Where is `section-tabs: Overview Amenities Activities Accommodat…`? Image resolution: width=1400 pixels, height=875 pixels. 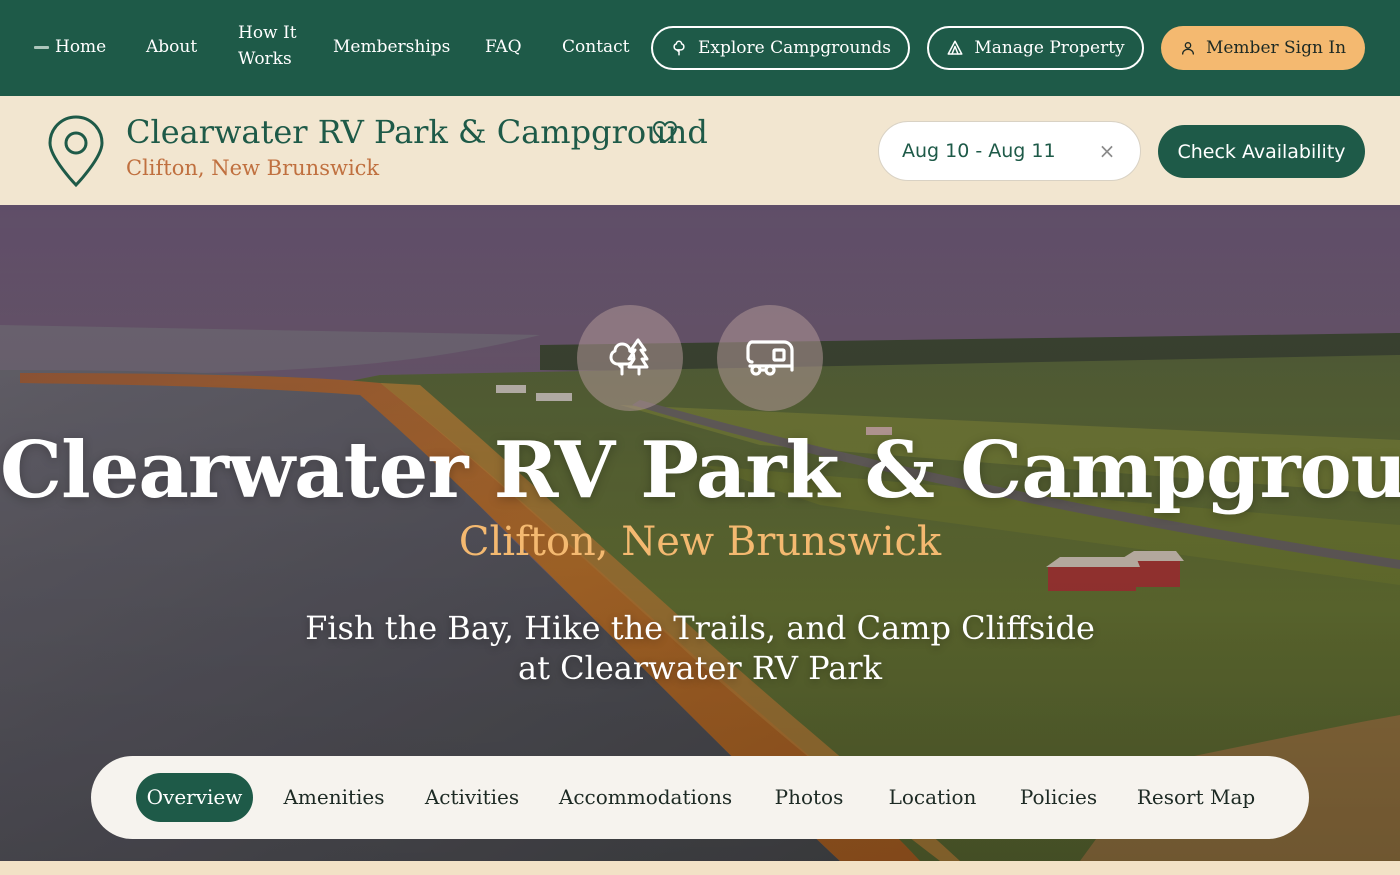
section-tabs: Overview Amenities Activities Accommodat… is located at coordinates (700, 797).